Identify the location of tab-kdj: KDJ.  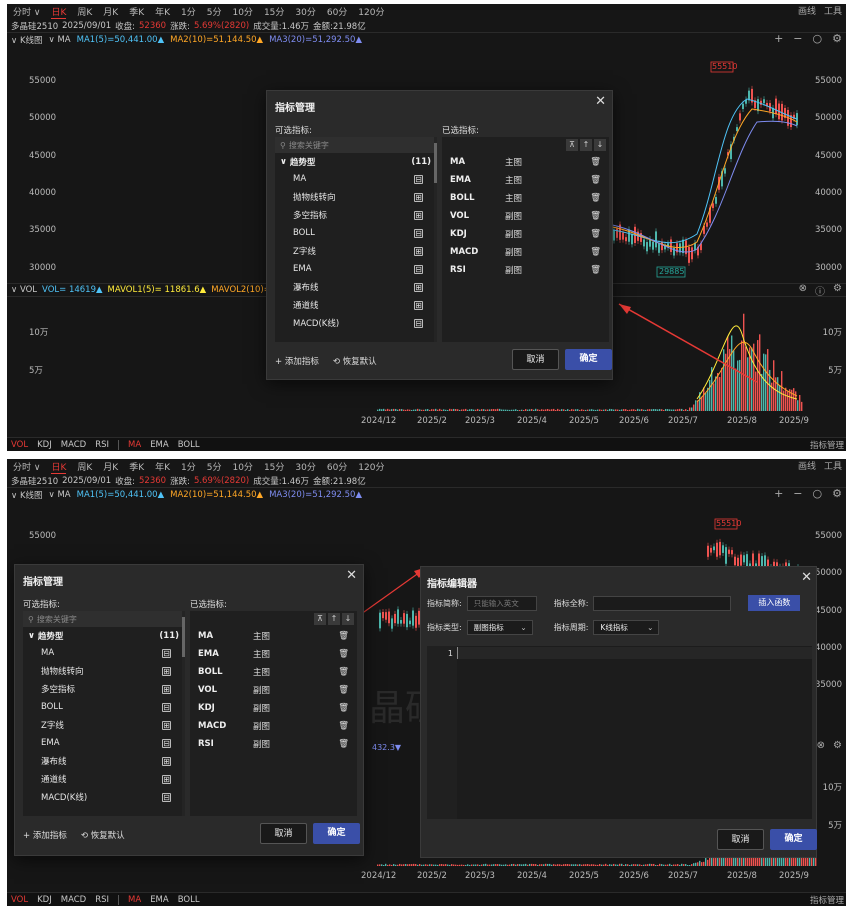
(44, 445).